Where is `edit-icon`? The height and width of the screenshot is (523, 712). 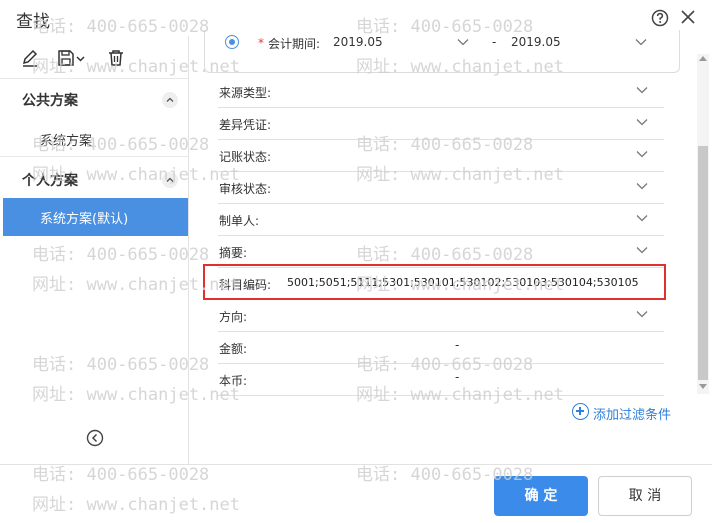
edit-icon is located at coordinates (30, 58).